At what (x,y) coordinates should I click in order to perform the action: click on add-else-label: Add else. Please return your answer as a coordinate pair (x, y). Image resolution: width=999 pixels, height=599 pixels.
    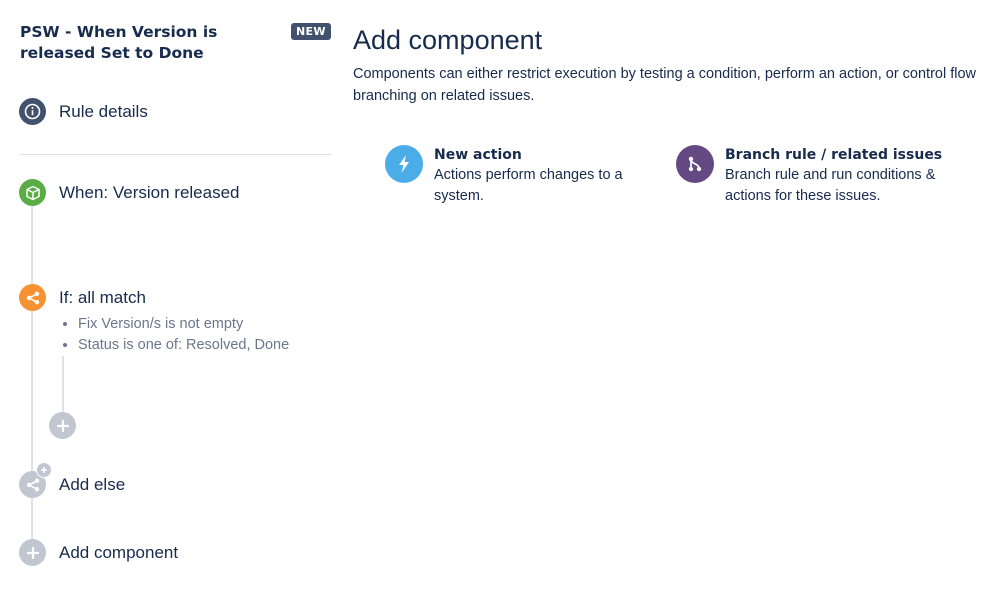
    Looking at the image, I should click on (92, 484).